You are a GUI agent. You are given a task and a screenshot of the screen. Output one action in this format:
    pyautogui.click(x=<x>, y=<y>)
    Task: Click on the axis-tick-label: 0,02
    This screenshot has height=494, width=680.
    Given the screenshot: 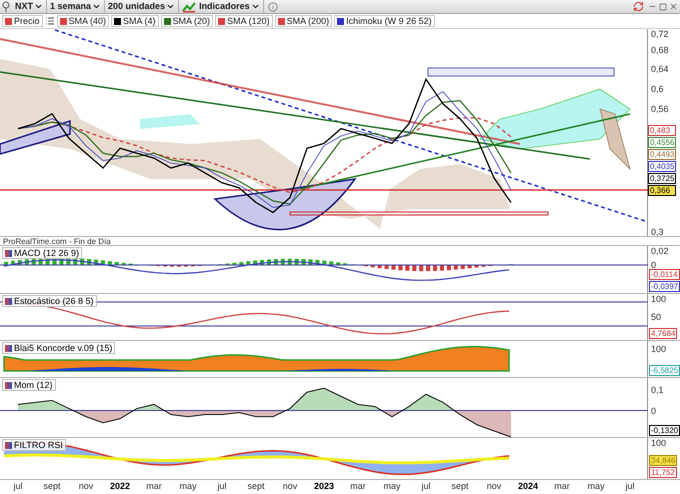 What is the action you would take?
    pyautogui.click(x=660, y=251)
    